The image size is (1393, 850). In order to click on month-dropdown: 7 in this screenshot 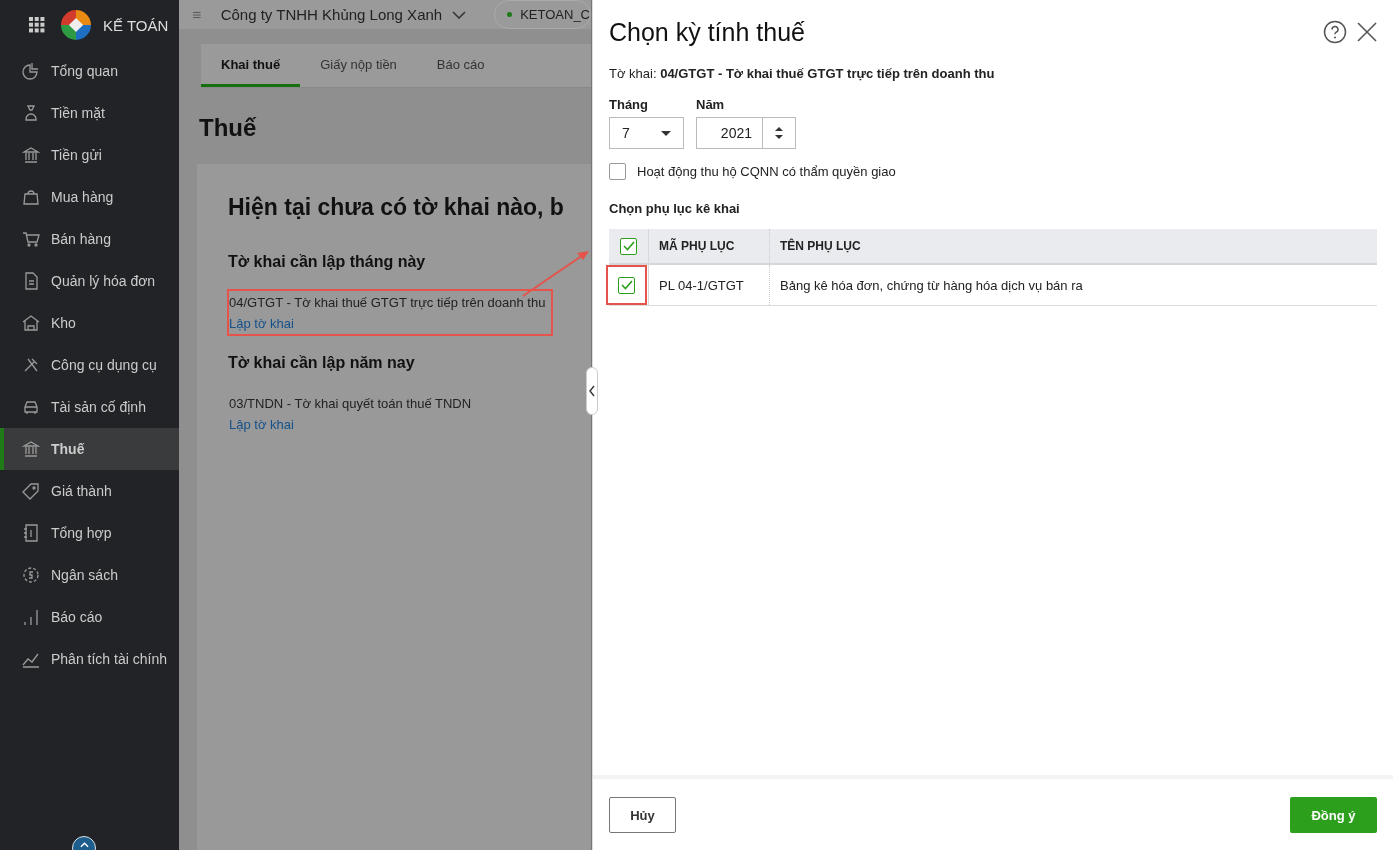, I will do `click(646, 133)`.